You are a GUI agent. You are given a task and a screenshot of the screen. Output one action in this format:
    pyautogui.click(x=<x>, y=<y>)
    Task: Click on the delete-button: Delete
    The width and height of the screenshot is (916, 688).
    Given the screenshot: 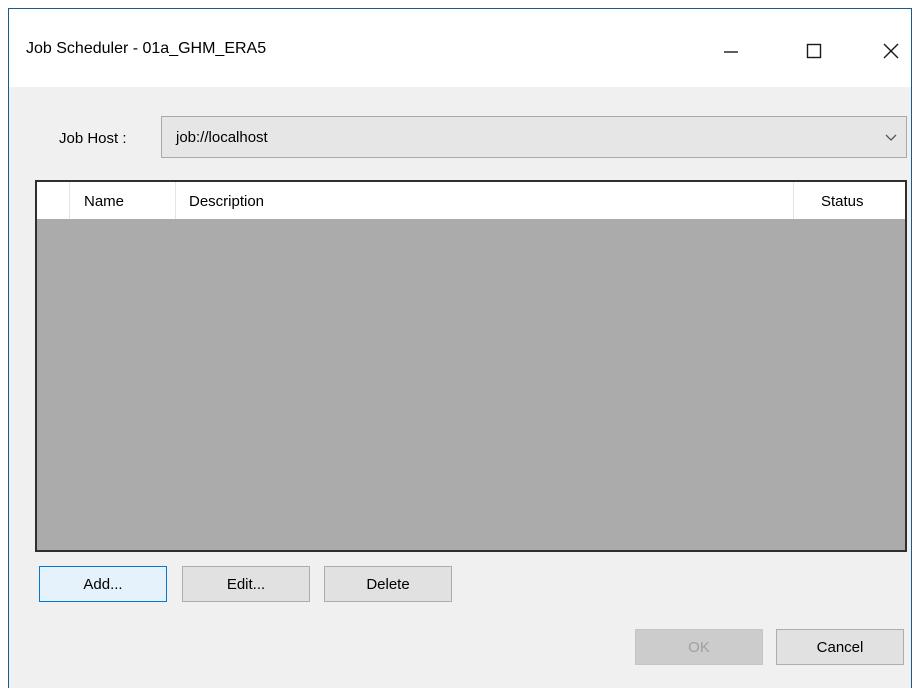 What is the action you would take?
    pyautogui.click(x=388, y=584)
    